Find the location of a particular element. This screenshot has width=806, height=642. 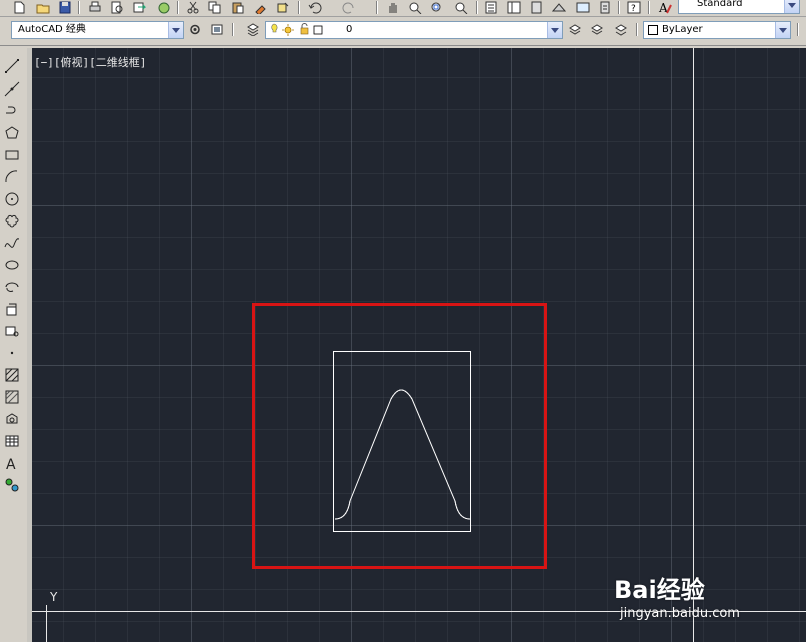

polyline-icon is located at coordinates (12, 111).